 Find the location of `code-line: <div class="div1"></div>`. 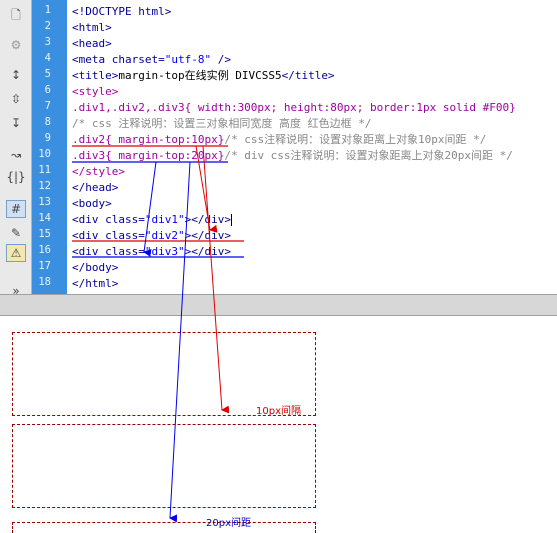

code-line: <div class="div1"></div> is located at coordinates (152, 219).